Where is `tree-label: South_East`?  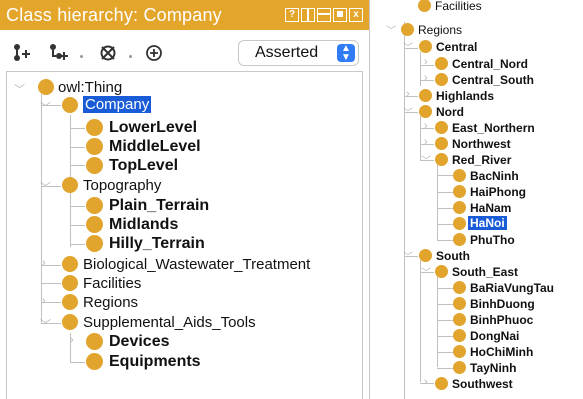 tree-label: South_East is located at coordinates (485, 272).